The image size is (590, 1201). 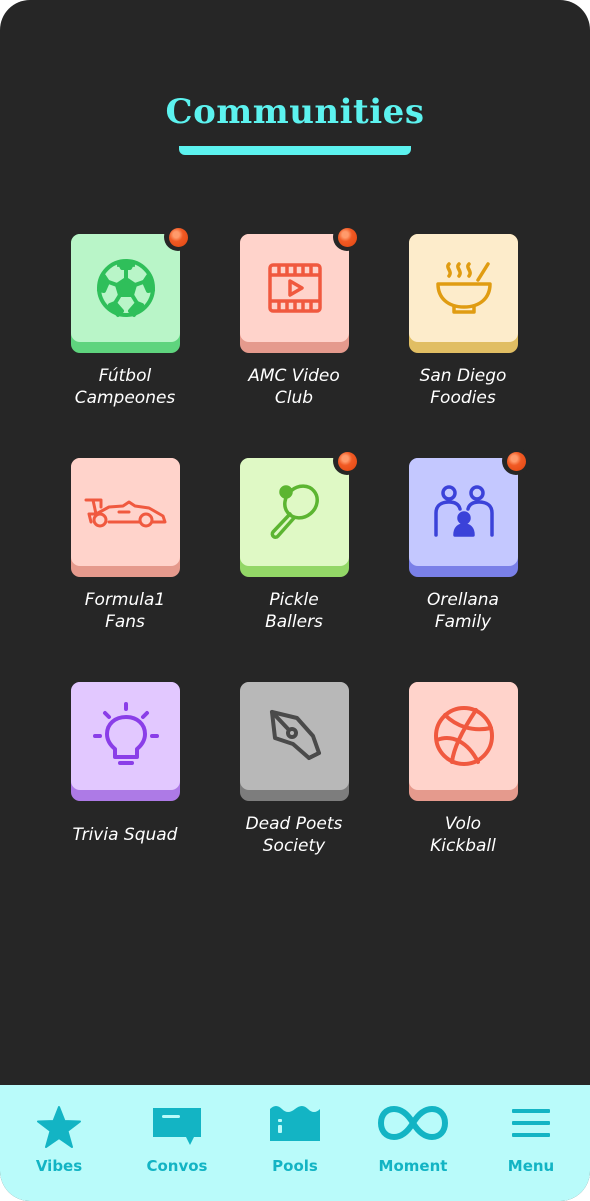 I want to click on nav-item-pools: Pools, so click(x=295, y=1143).